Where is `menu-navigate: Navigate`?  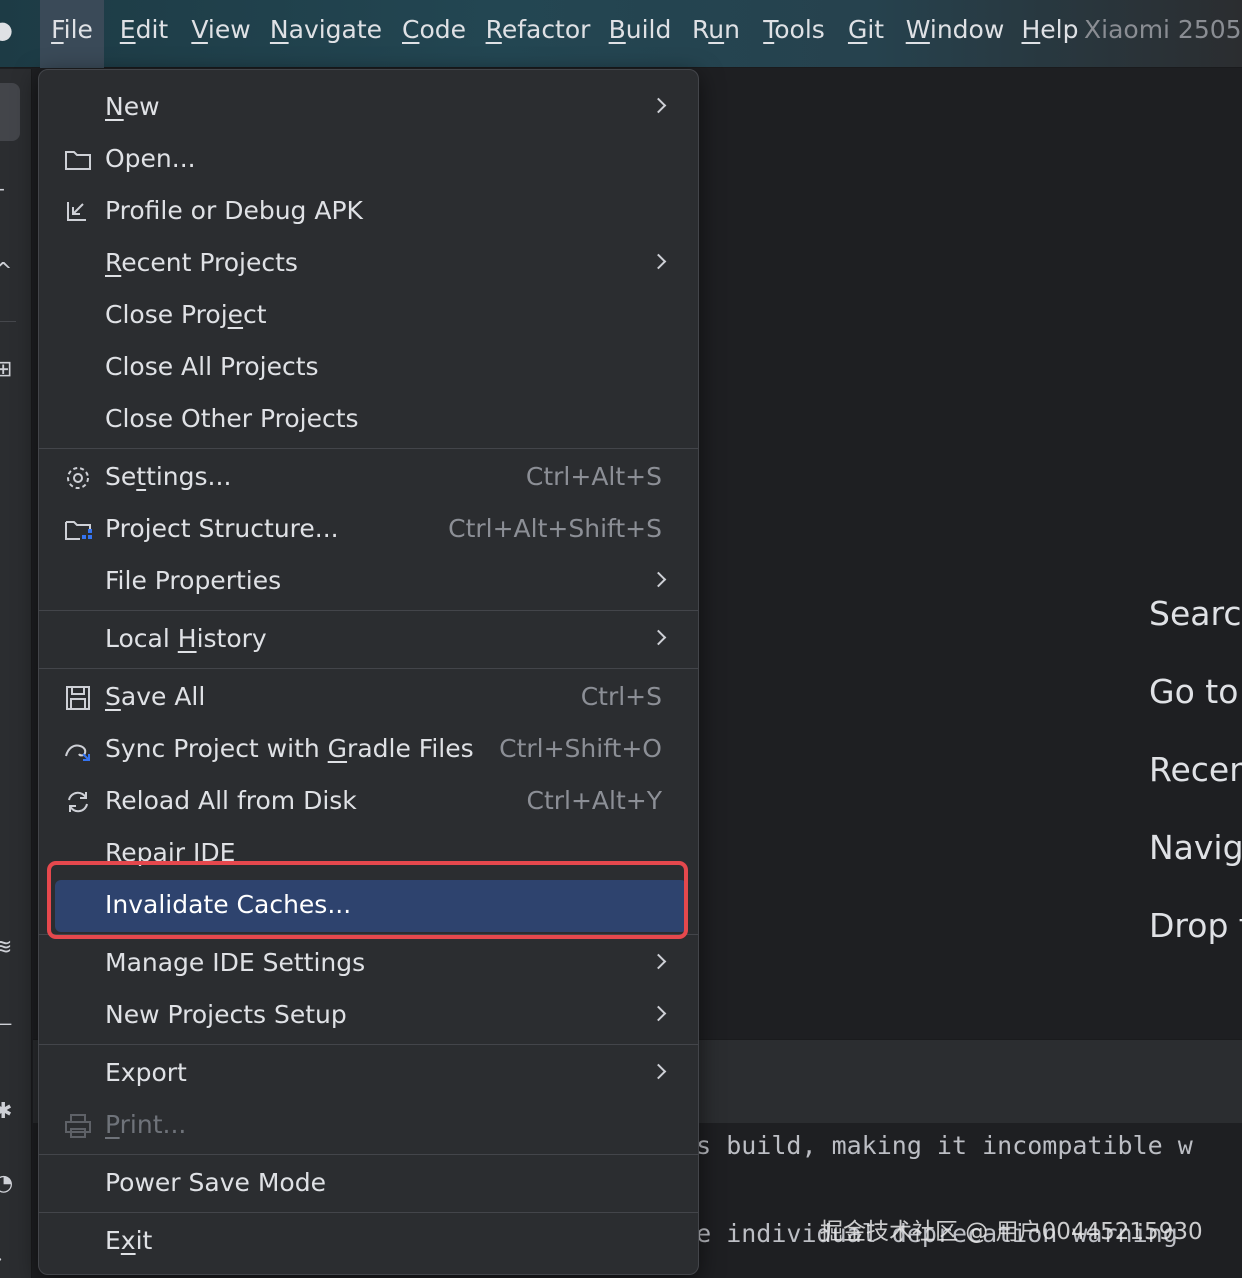
menu-navigate: Navigate is located at coordinates (326, 34).